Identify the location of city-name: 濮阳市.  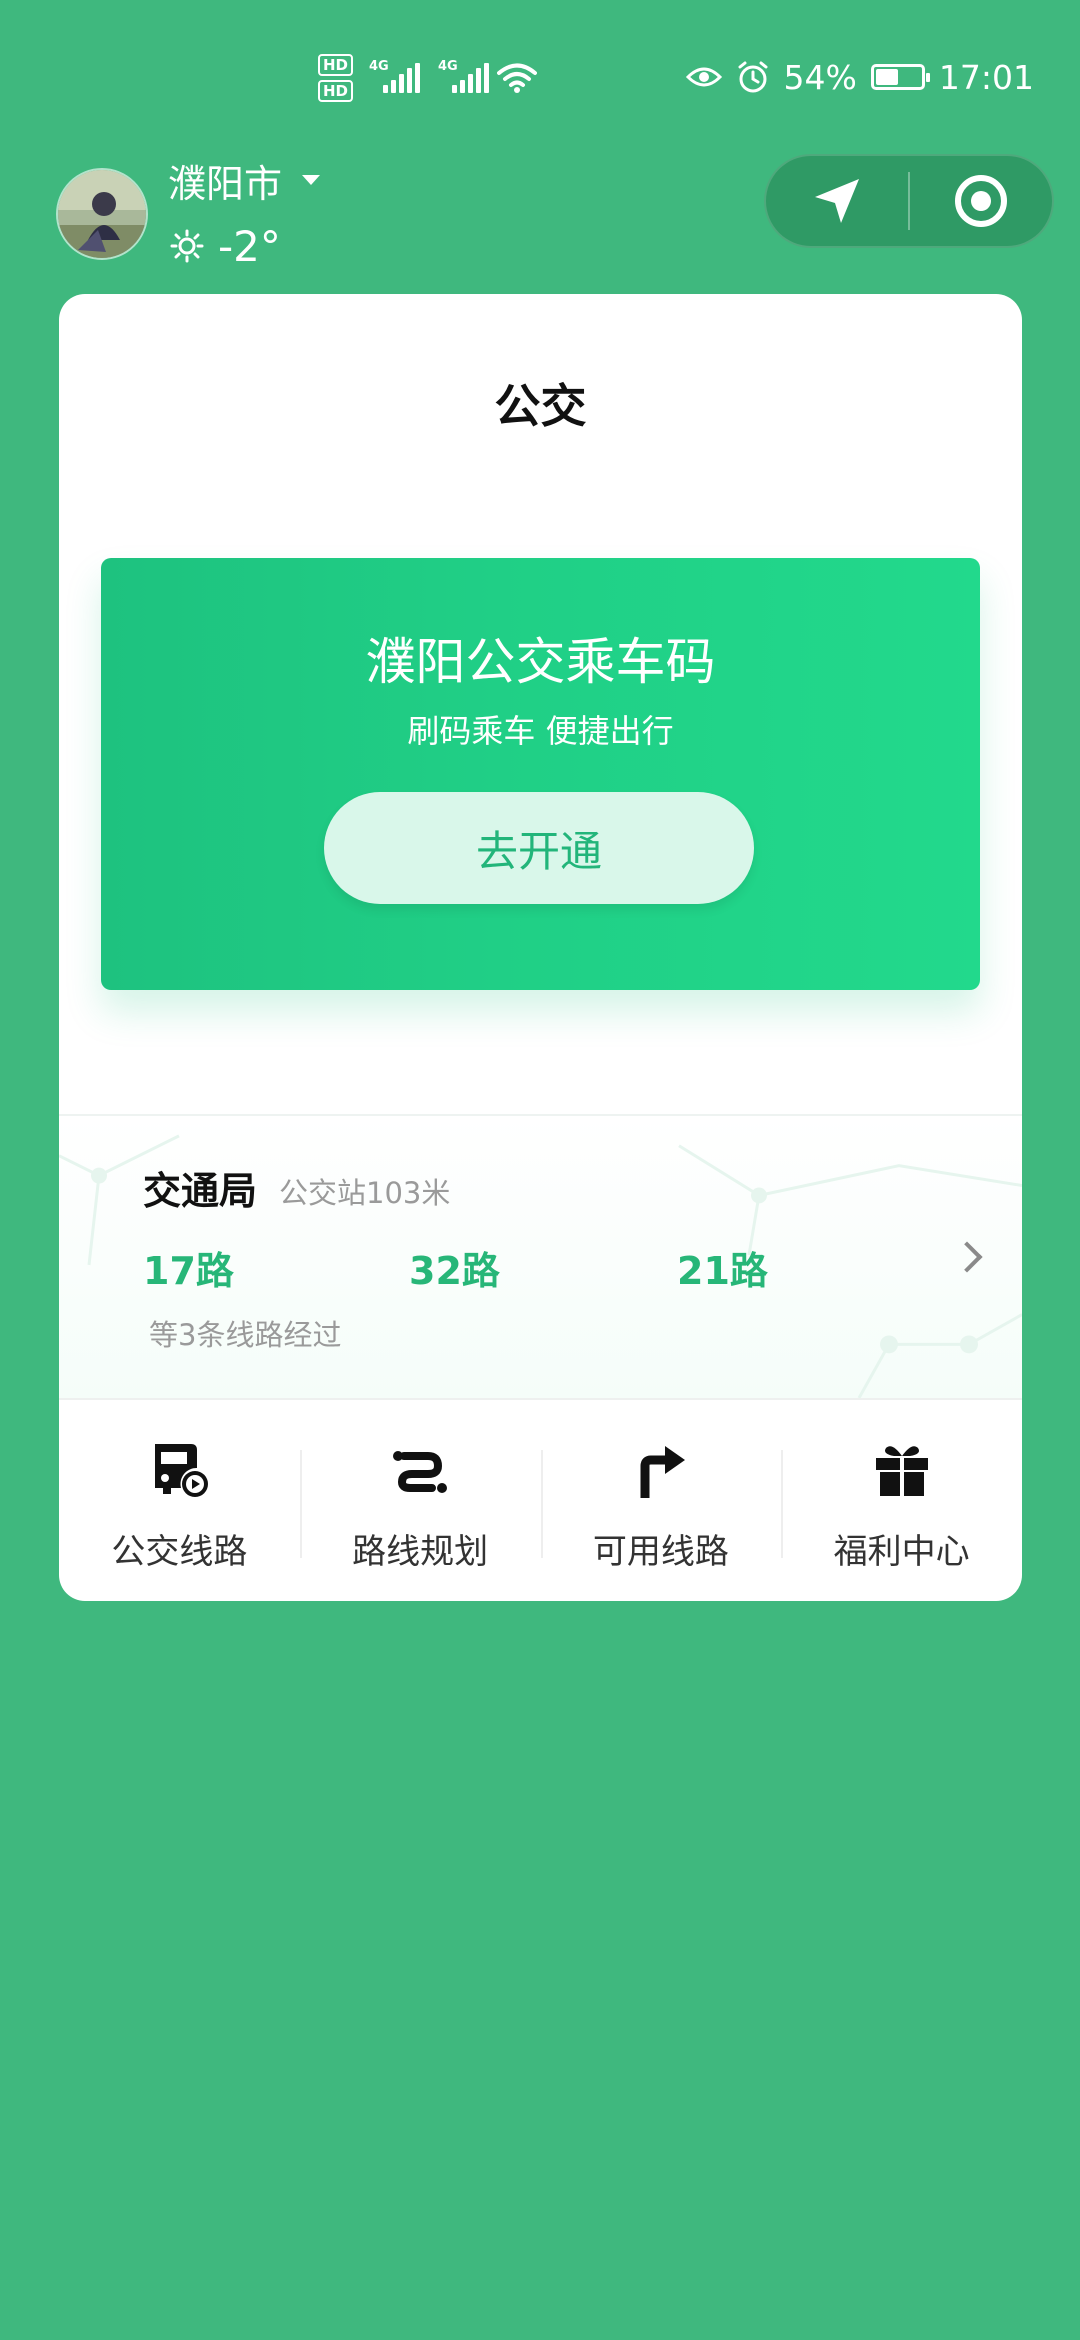
(225, 183).